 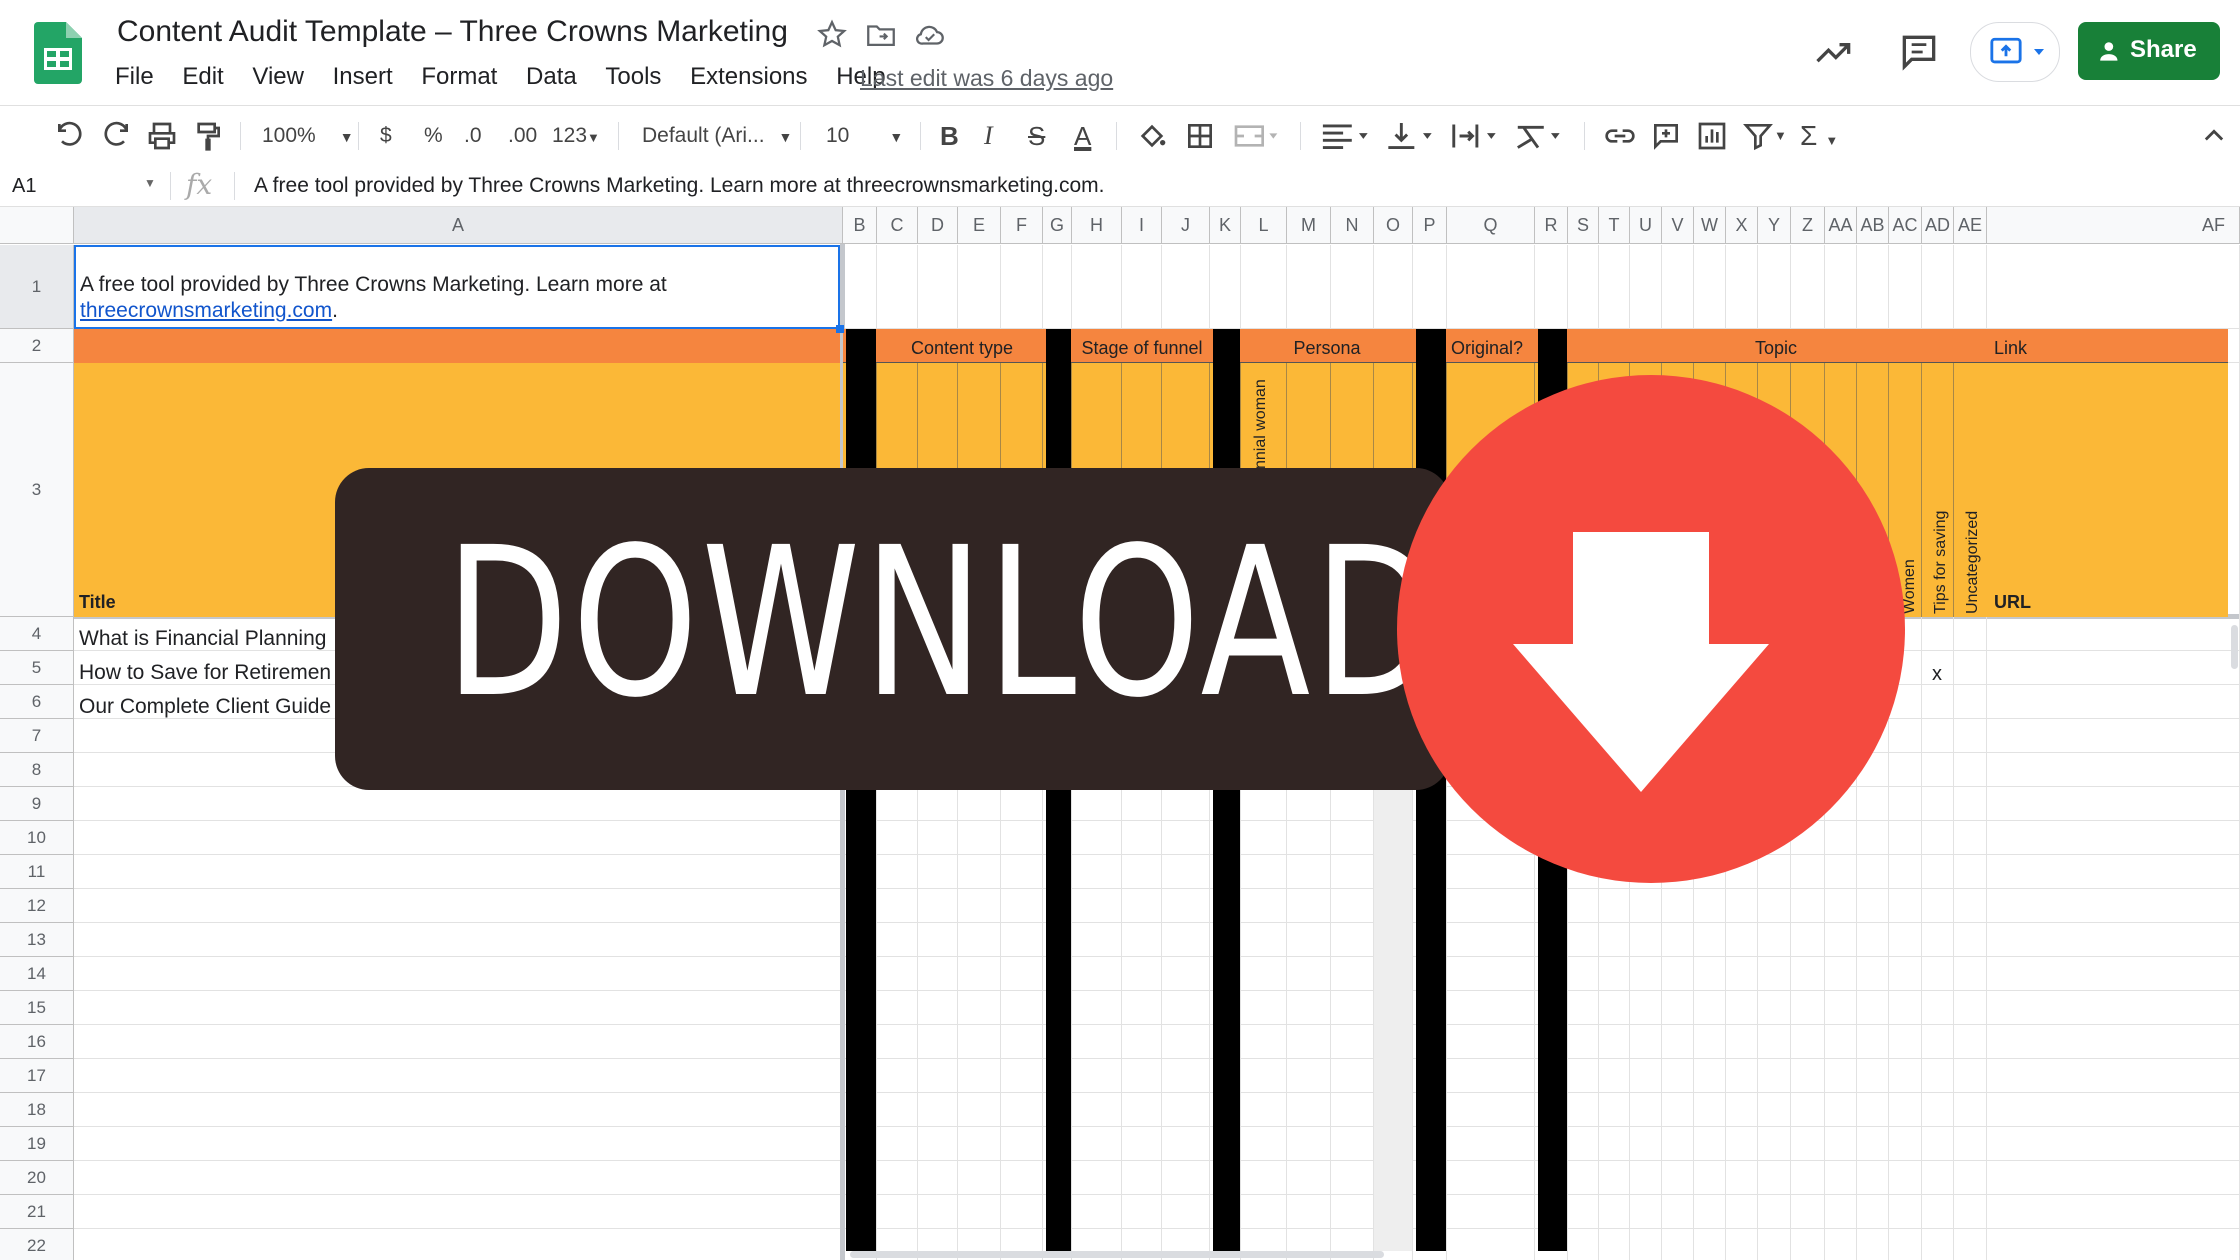 I want to click on strikethrough-icon: S, so click(x=1036, y=136).